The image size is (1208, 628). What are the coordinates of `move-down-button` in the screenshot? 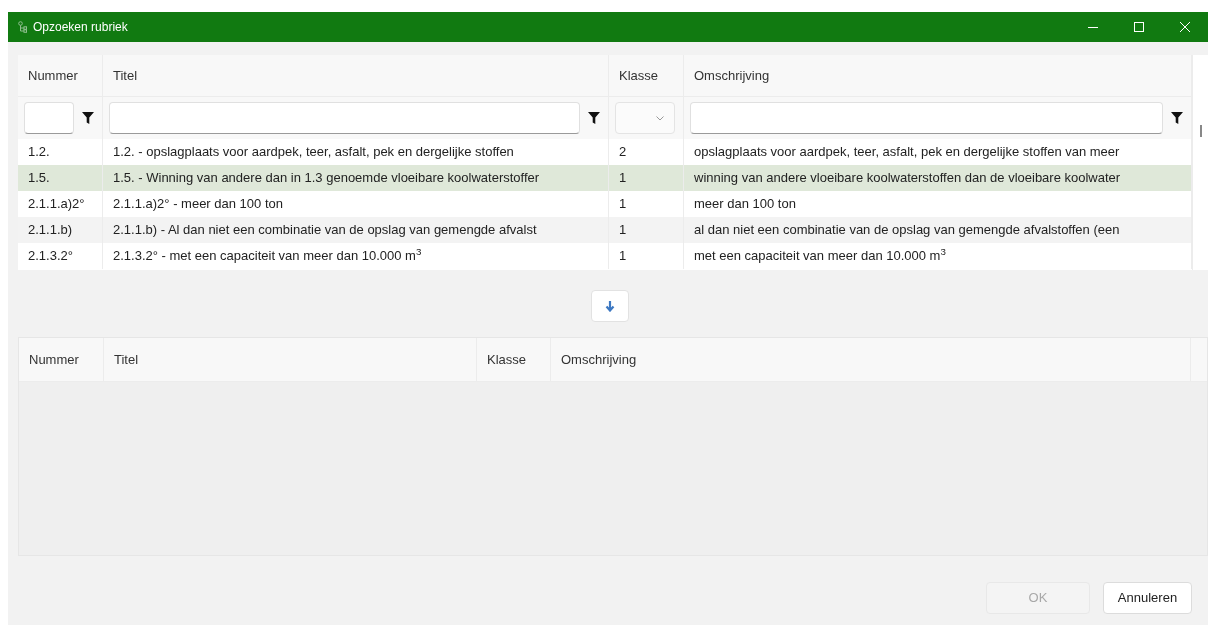 It's located at (610, 306).